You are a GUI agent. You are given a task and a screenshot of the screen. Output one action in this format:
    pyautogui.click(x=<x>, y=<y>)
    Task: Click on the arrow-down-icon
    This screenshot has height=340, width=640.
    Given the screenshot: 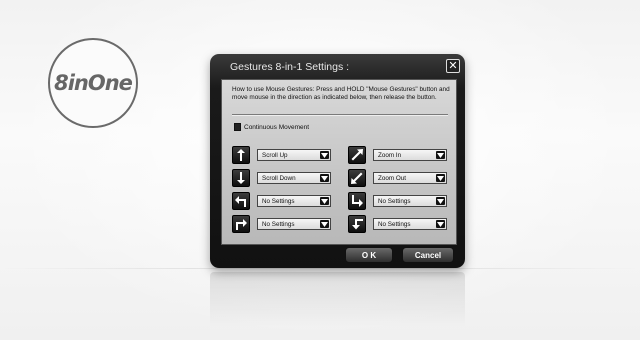 What is the action you would take?
    pyautogui.click(x=241, y=178)
    